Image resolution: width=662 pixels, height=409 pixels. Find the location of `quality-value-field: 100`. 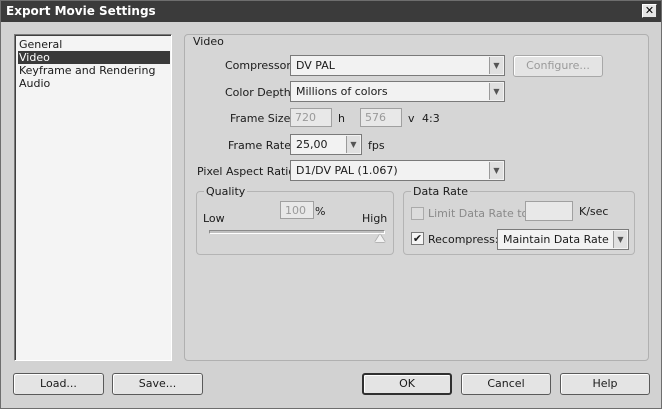

quality-value-field: 100 is located at coordinates (297, 210).